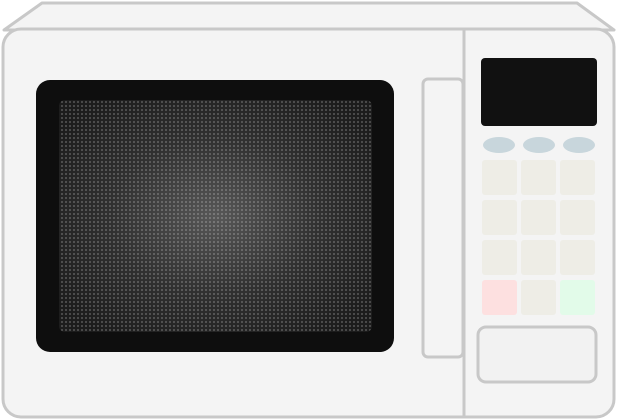  I want to click on start-button, so click(577, 297).